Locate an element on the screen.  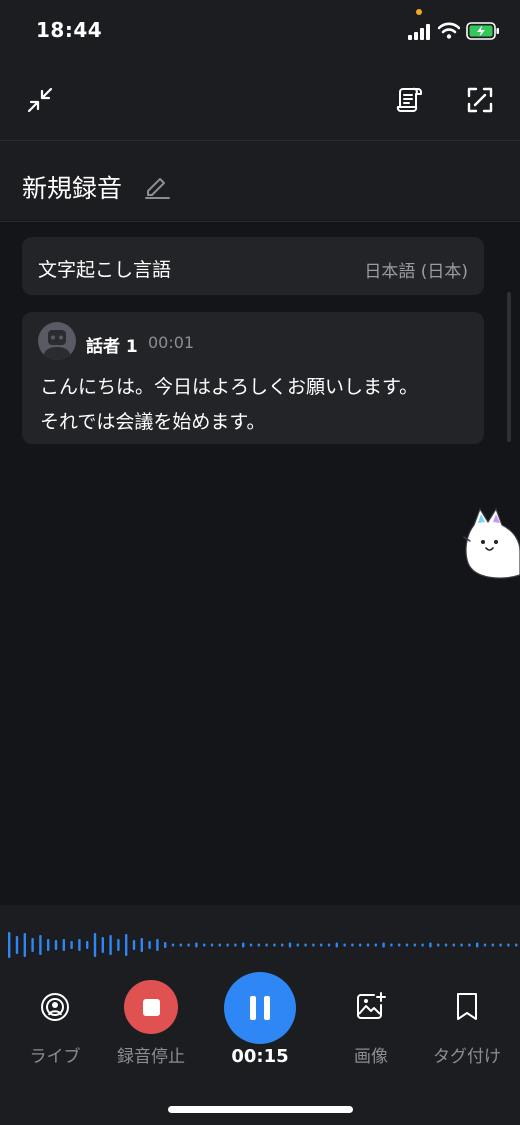
notes-button is located at coordinates (410, 100).